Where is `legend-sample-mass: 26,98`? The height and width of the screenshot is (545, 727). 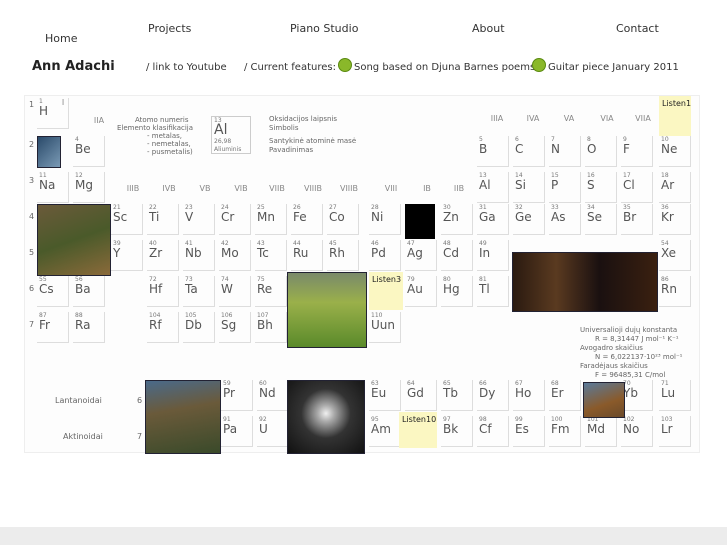 legend-sample-mass: 26,98 is located at coordinates (223, 141).